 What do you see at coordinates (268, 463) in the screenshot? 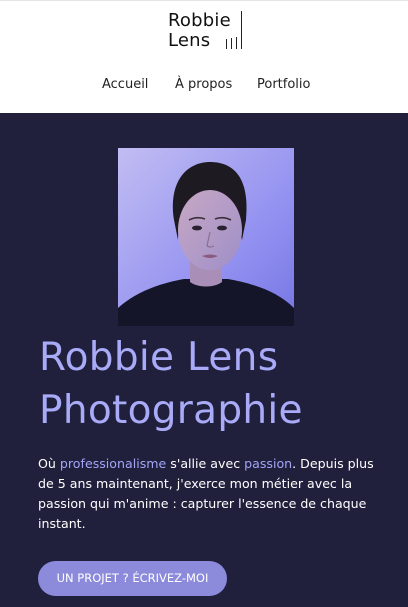
I see `highlight-passion: passion` at bounding box center [268, 463].